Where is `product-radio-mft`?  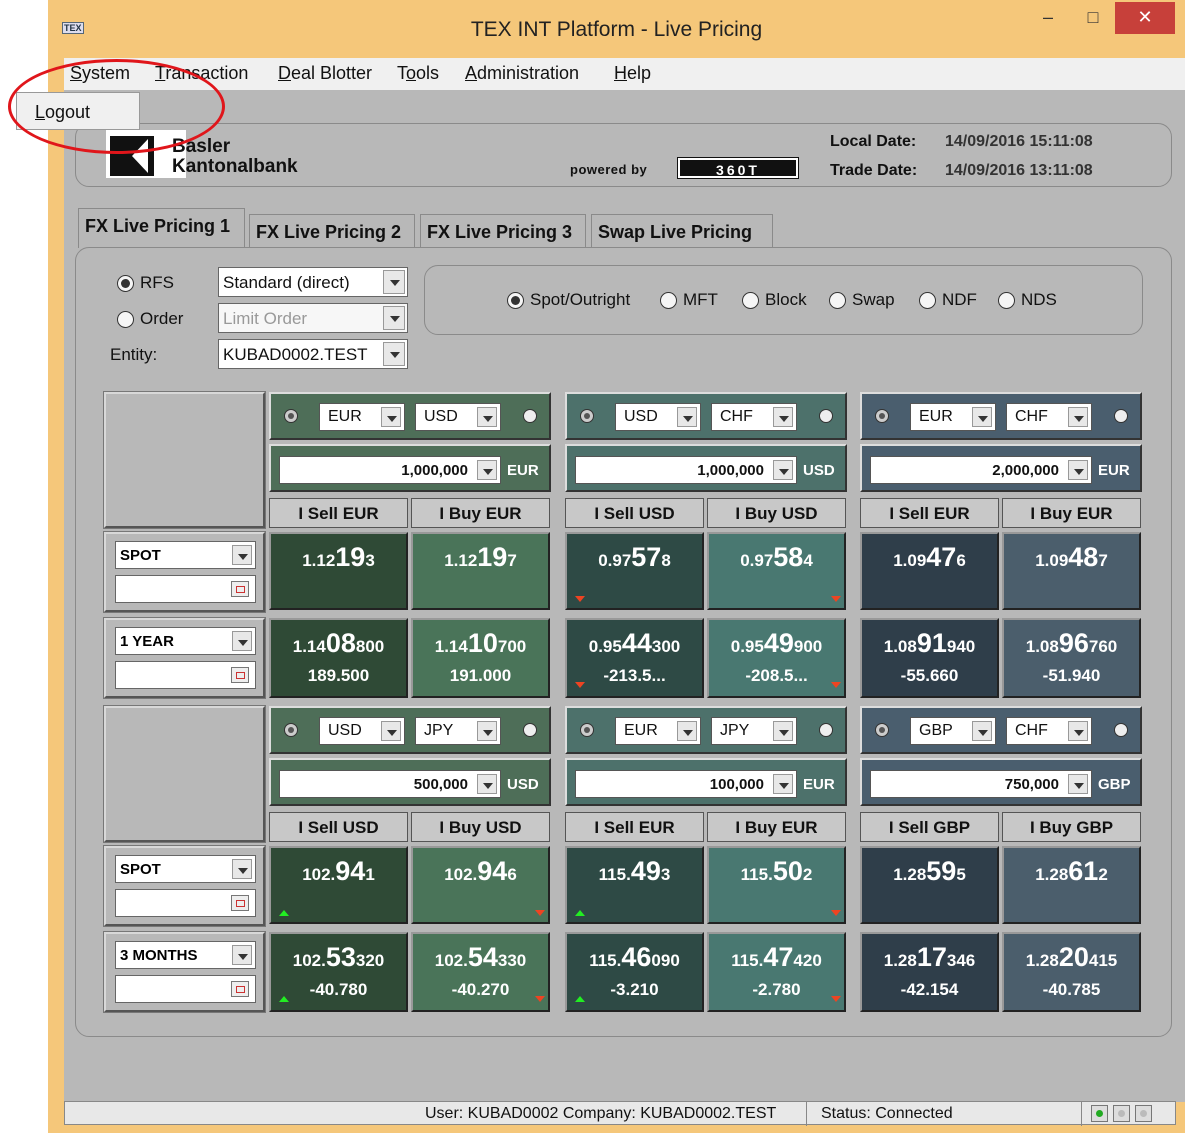
product-radio-mft is located at coordinates (668, 300).